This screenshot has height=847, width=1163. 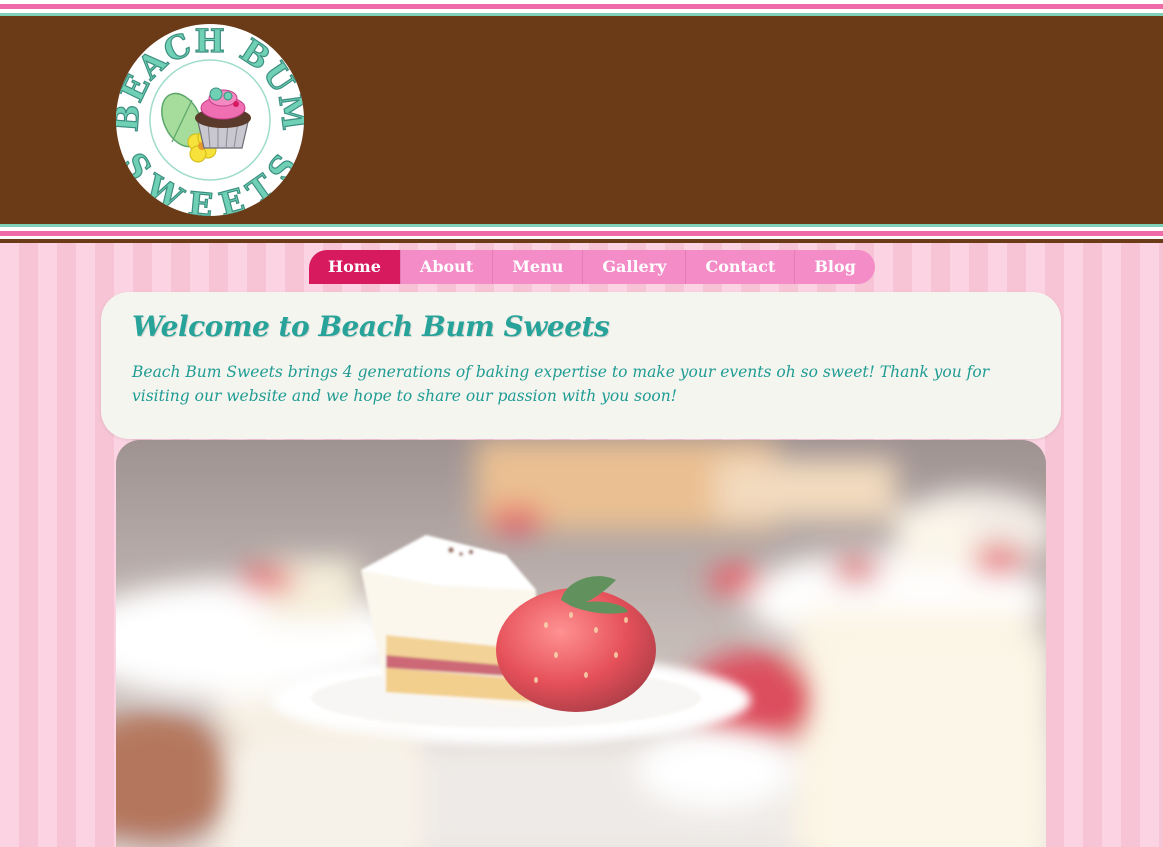 I want to click on main-nav: Home About Menu Gallery Contact Blog, so click(x=592, y=267).